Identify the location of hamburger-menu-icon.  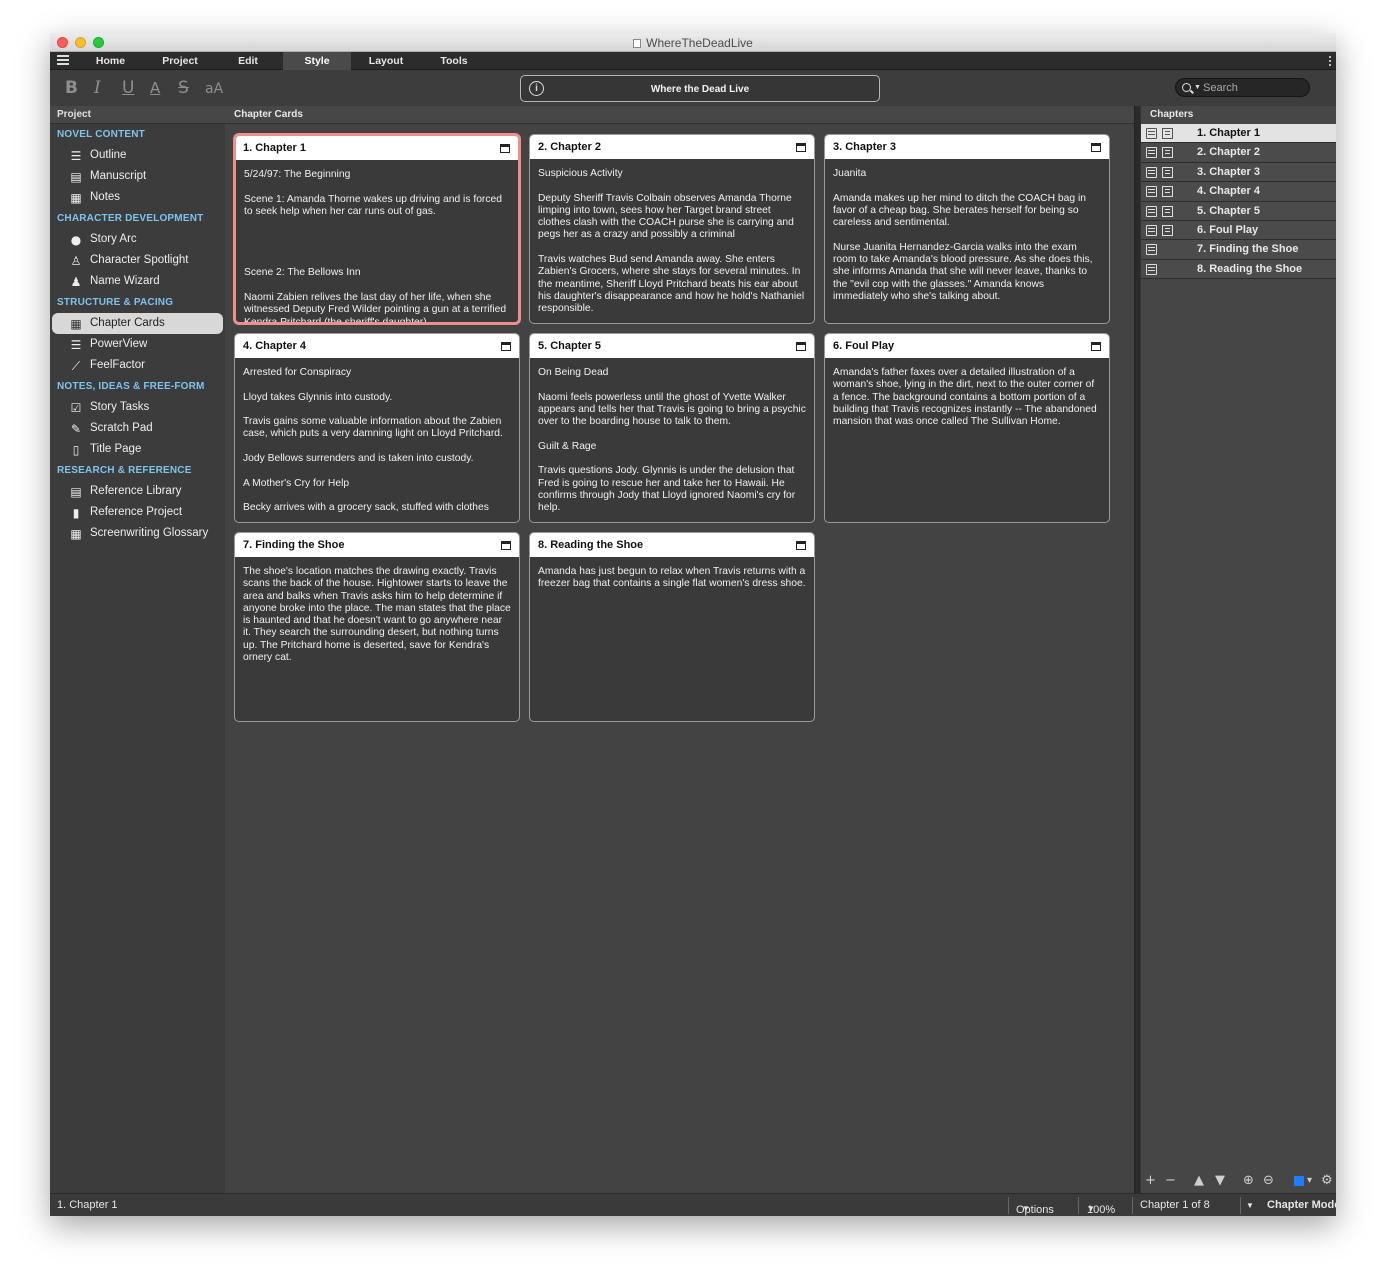
(63, 60).